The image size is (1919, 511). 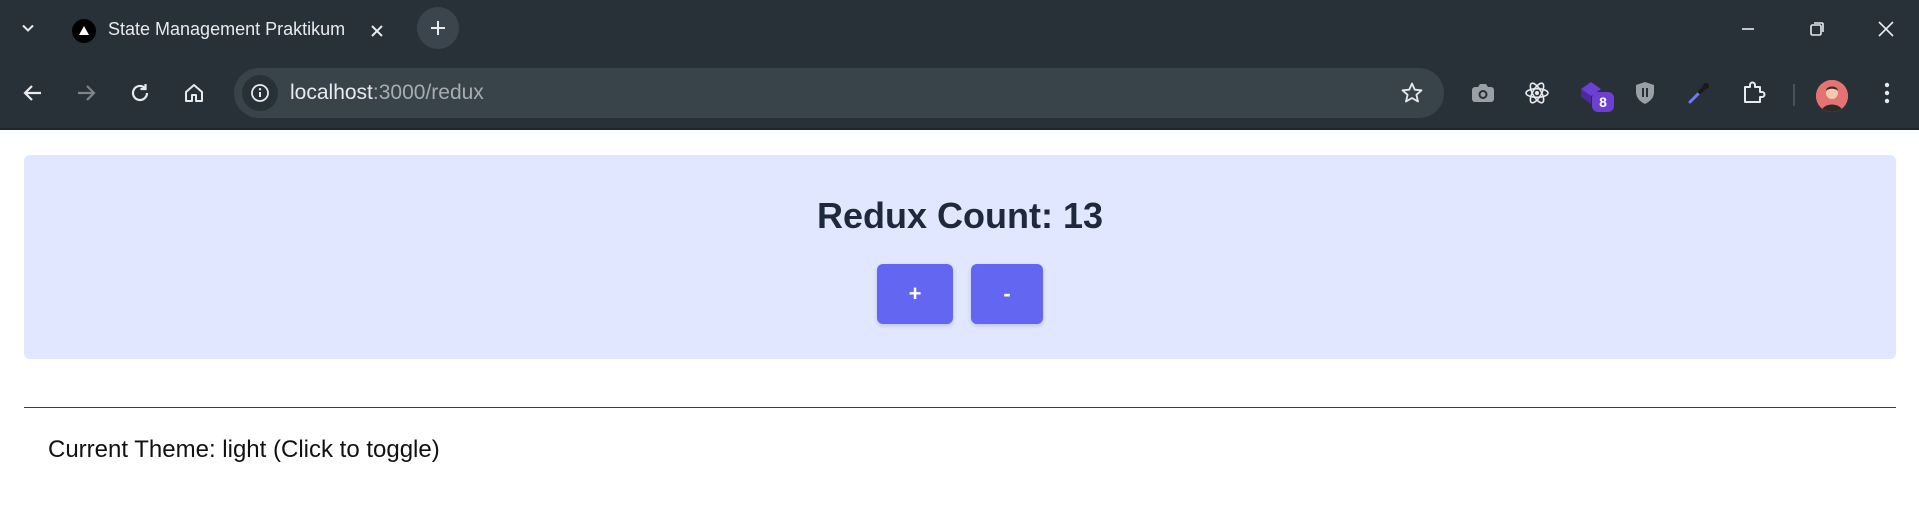 I want to click on puzzle-icon, so click(x=1755, y=92).